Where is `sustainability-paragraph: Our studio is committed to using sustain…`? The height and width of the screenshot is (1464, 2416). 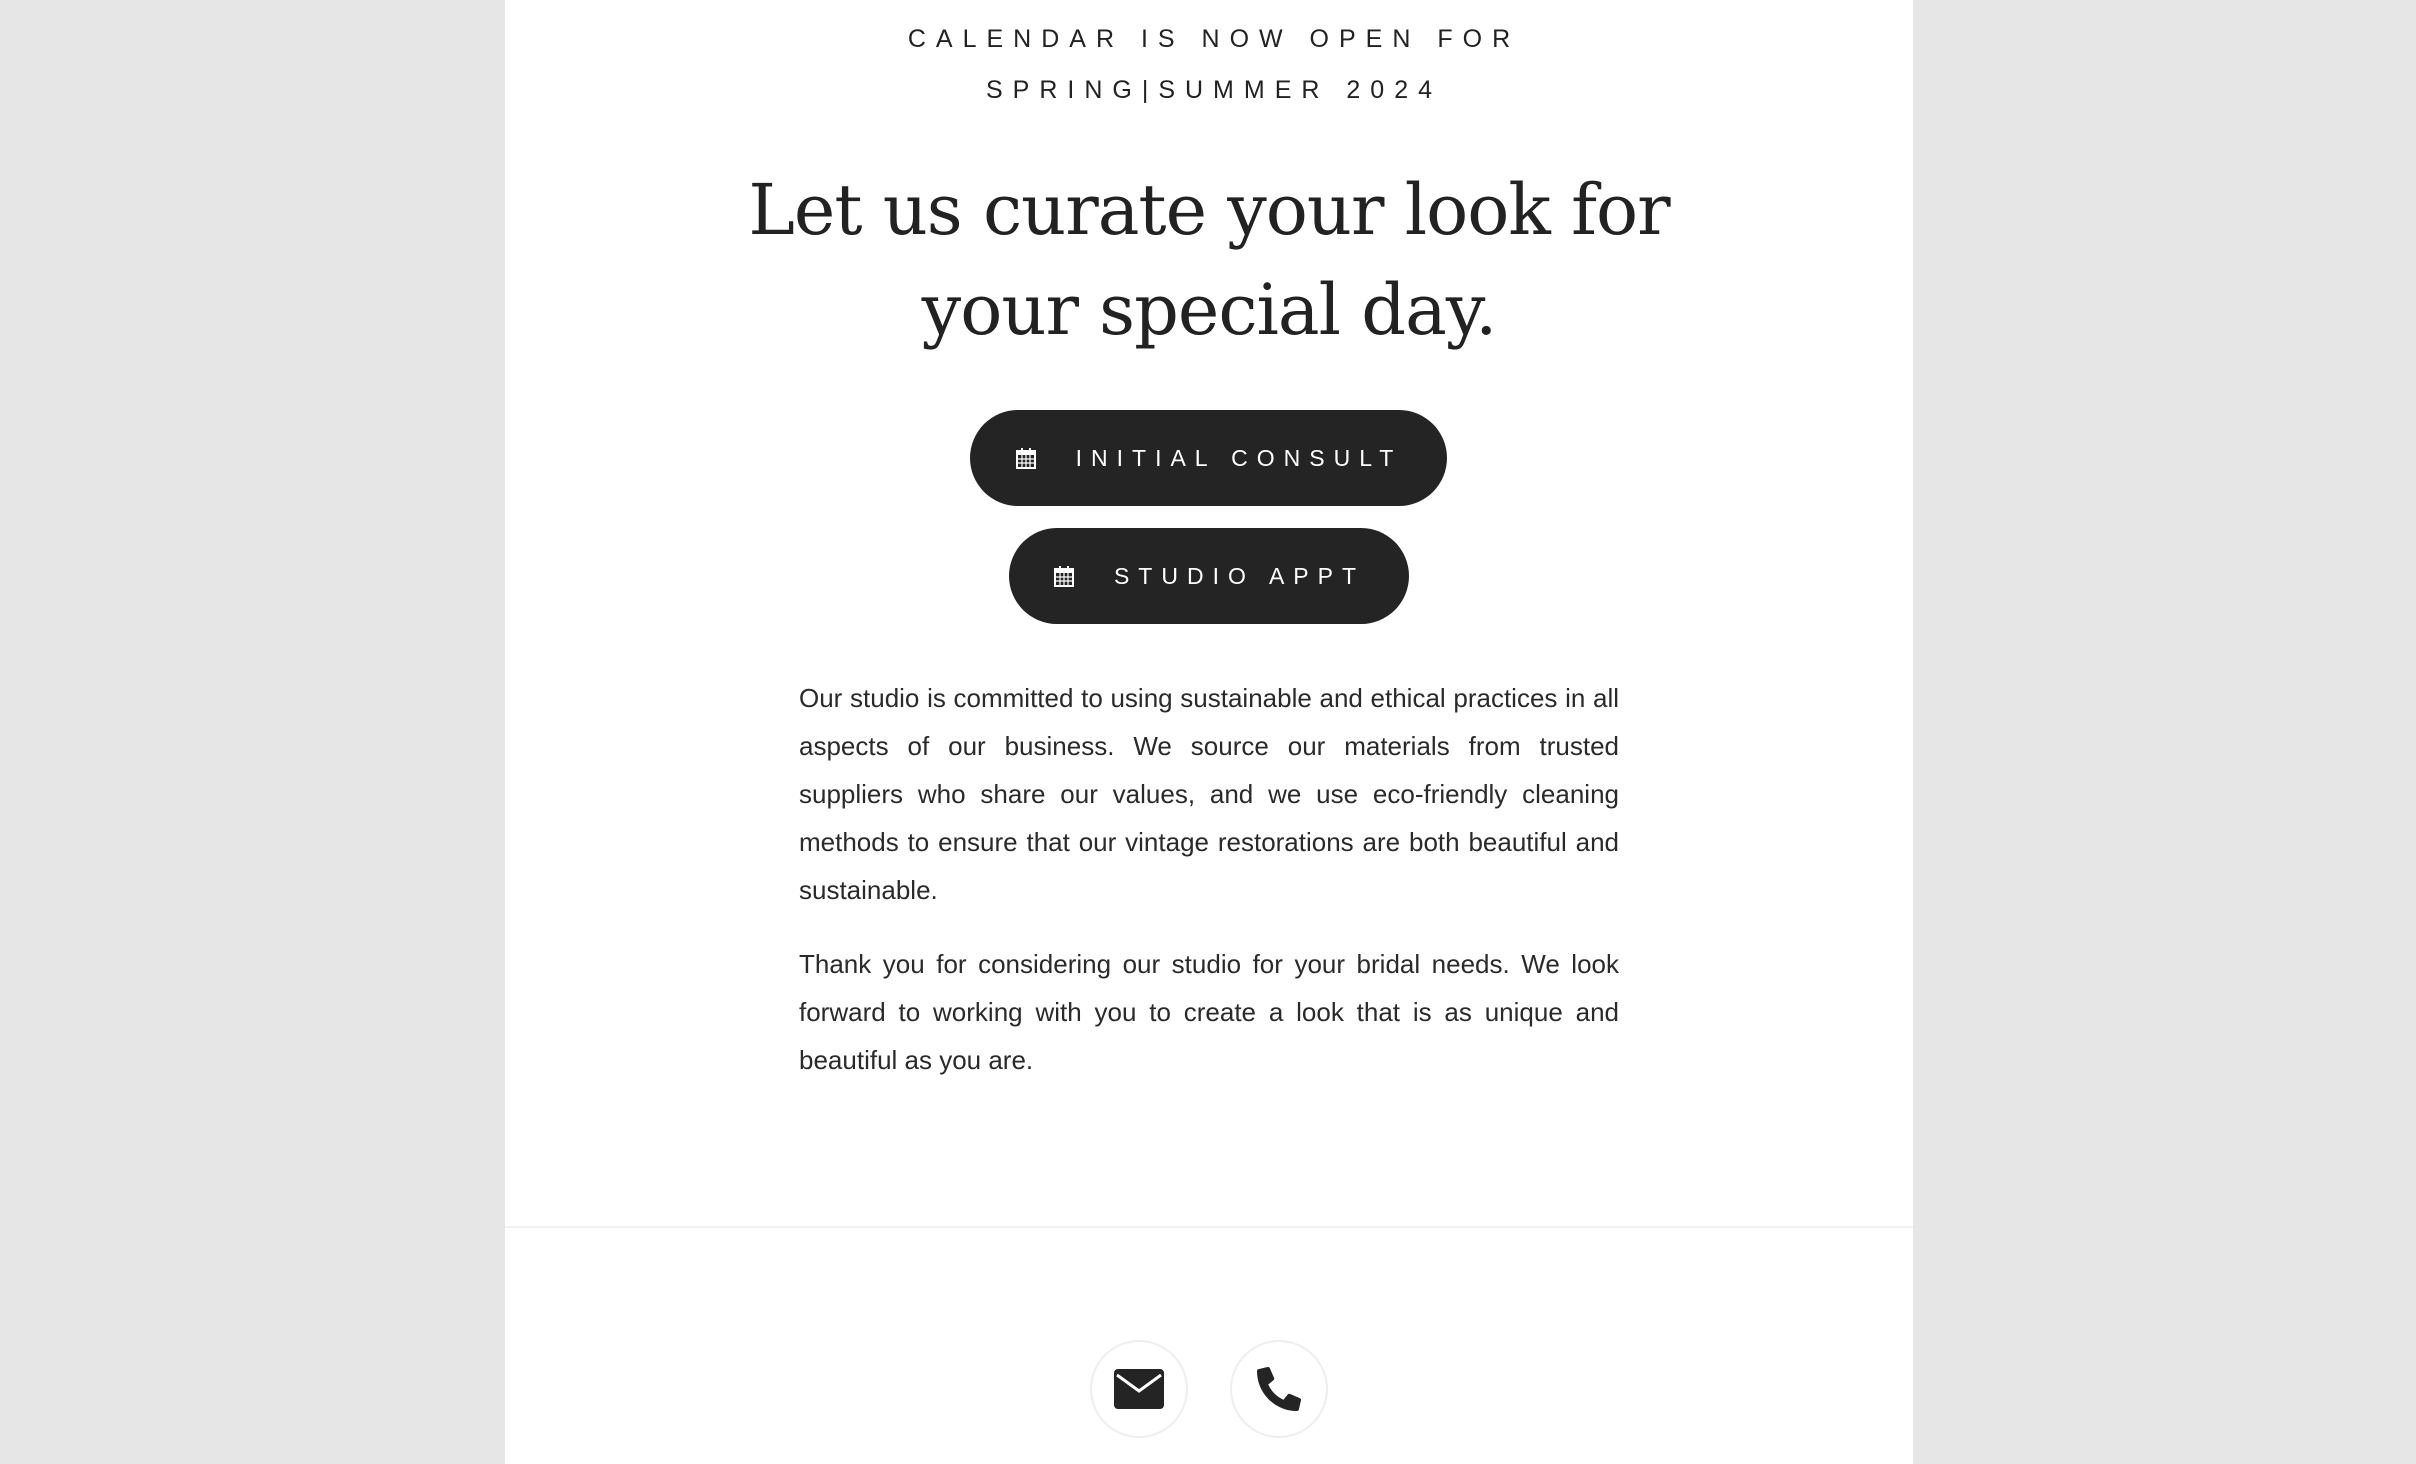
sustainability-paragraph: Our studio is committed to using sustain… is located at coordinates (1209, 794).